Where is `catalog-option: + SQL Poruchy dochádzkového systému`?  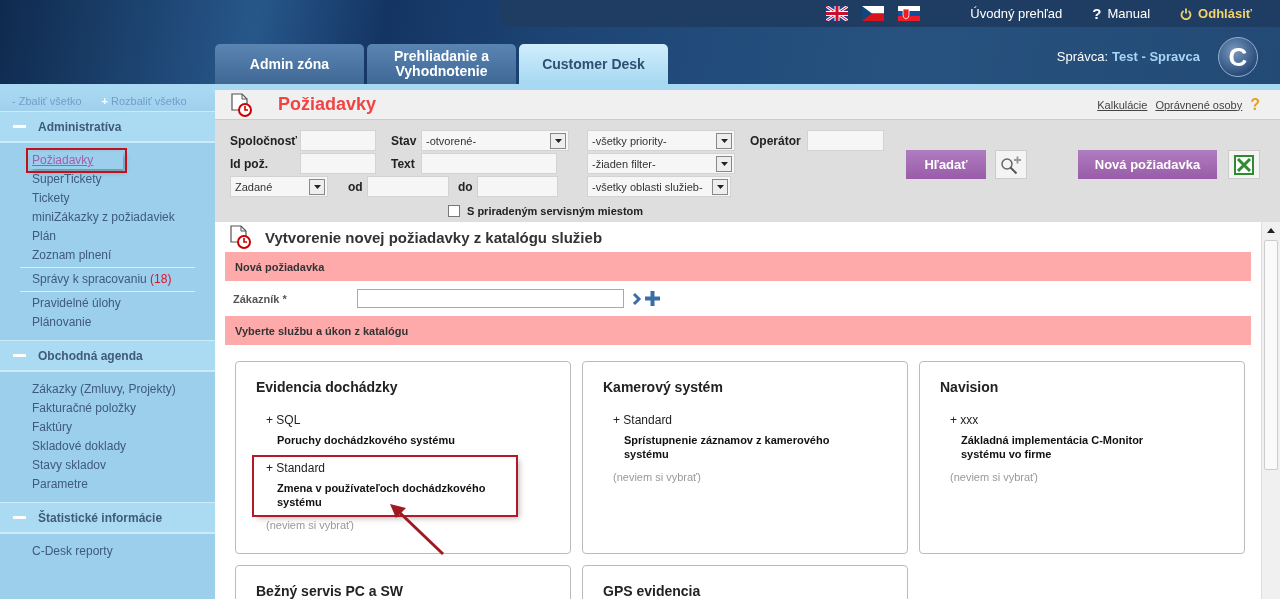 catalog-option: + SQL Poruchy dochádzkového systému is located at coordinates (386, 431).